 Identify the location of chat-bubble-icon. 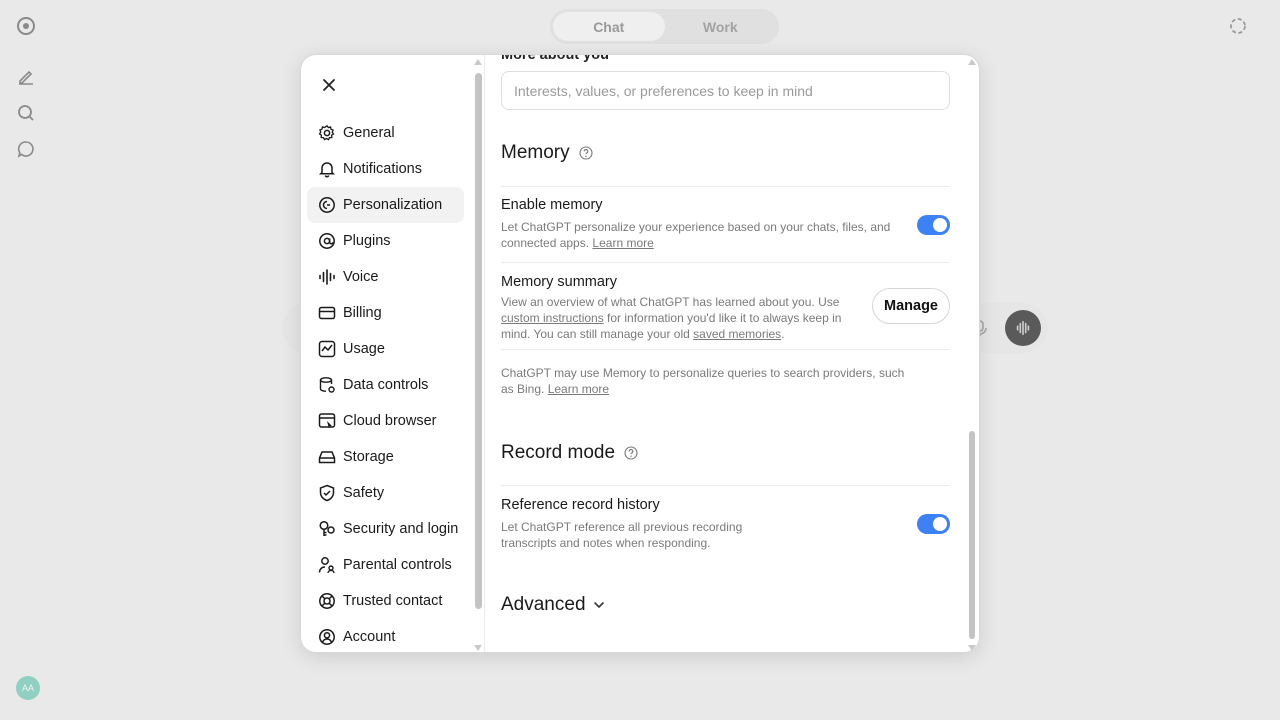
(26, 149).